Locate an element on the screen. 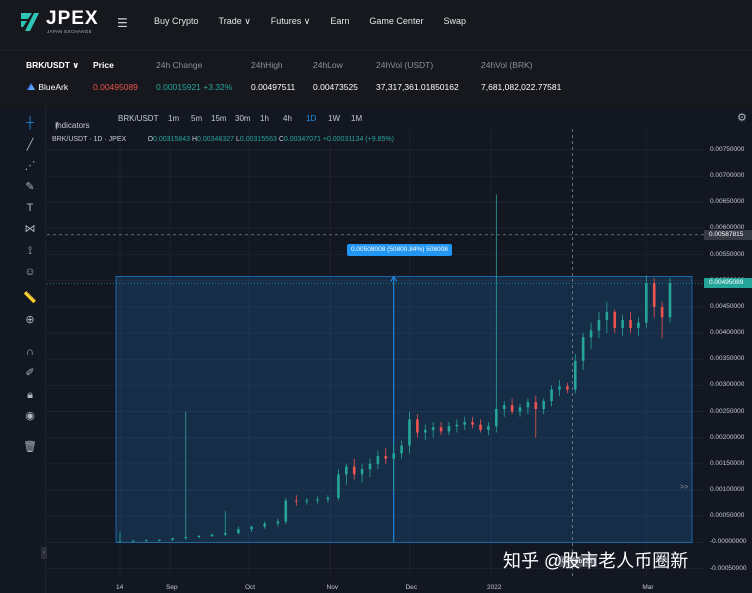 This screenshot has width=752, height=593. legend-high: 0.00348327 is located at coordinates (216, 139).